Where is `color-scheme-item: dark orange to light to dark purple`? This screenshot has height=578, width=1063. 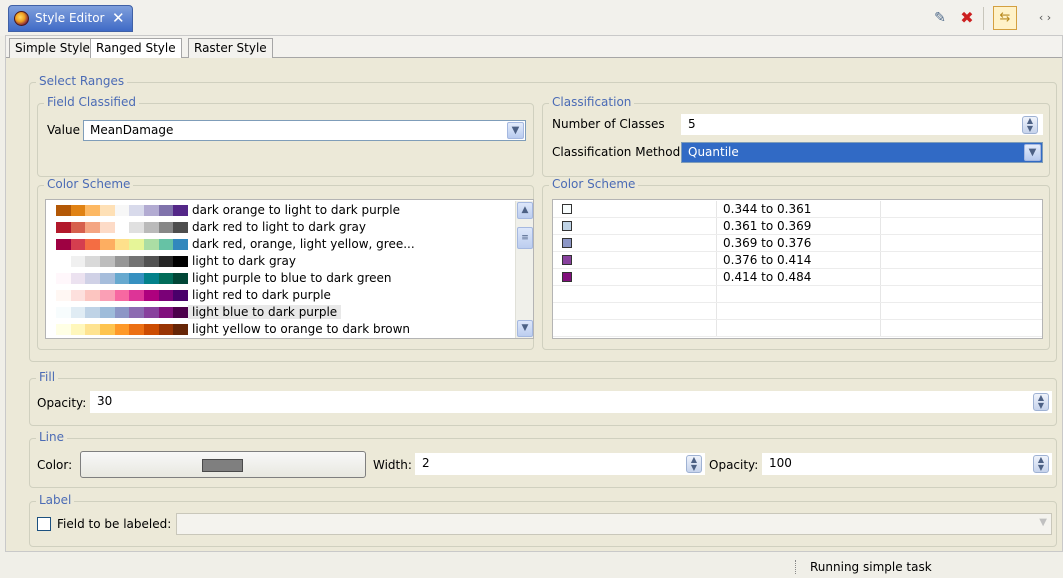
color-scheme-item: dark orange to light to dark purple is located at coordinates (286, 210).